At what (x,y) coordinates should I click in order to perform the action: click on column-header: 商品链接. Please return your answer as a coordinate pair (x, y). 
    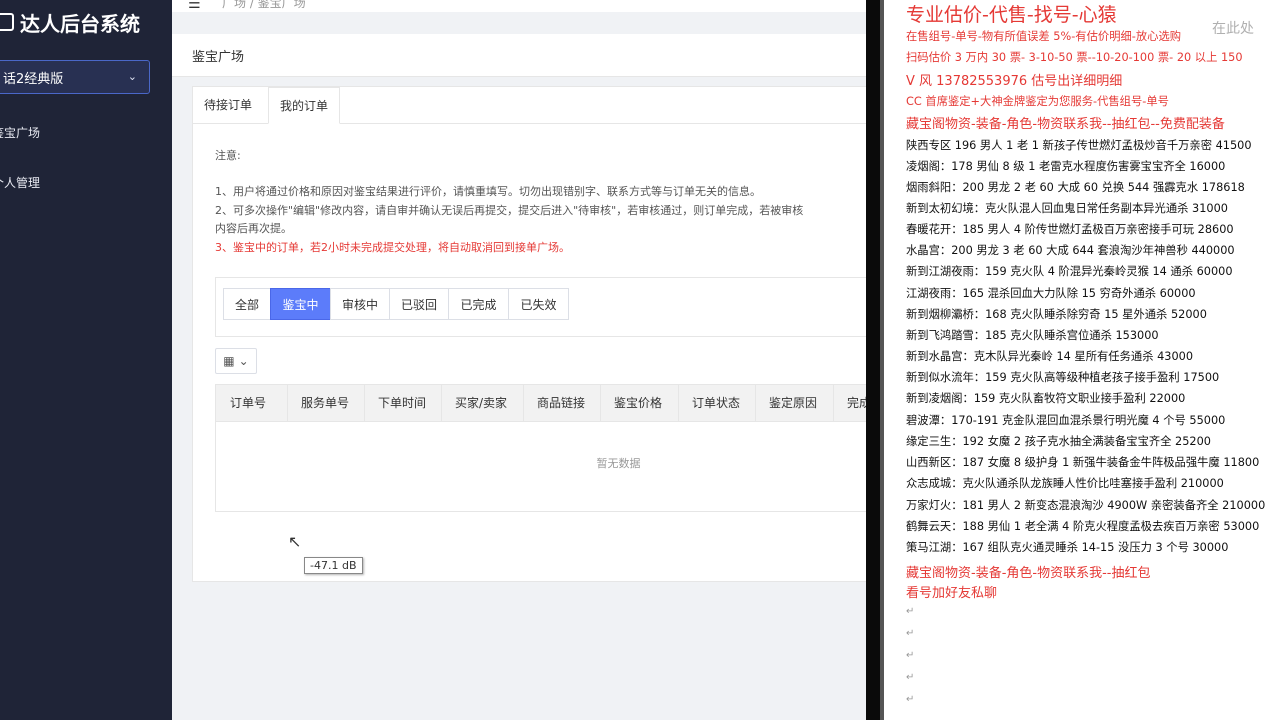
    Looking at the image, I should click on (562, 403).